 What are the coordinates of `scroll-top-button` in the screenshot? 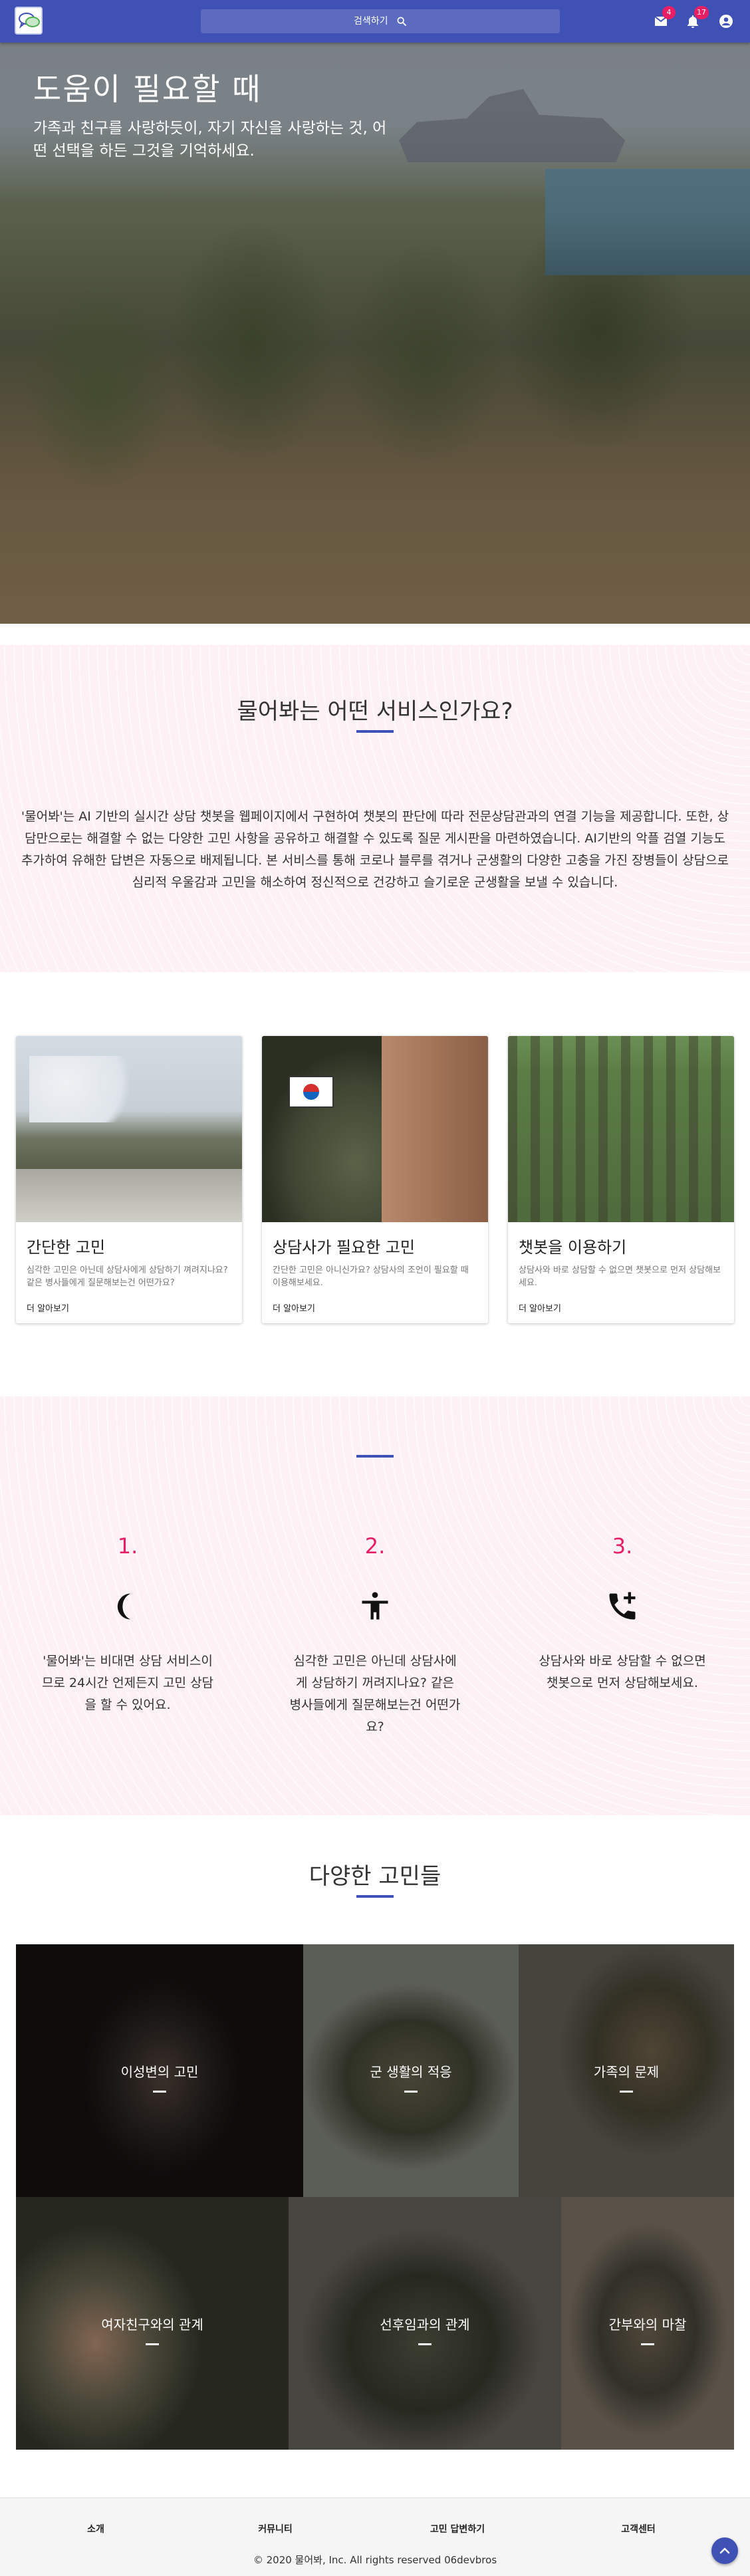 It's located at (724, 2550).